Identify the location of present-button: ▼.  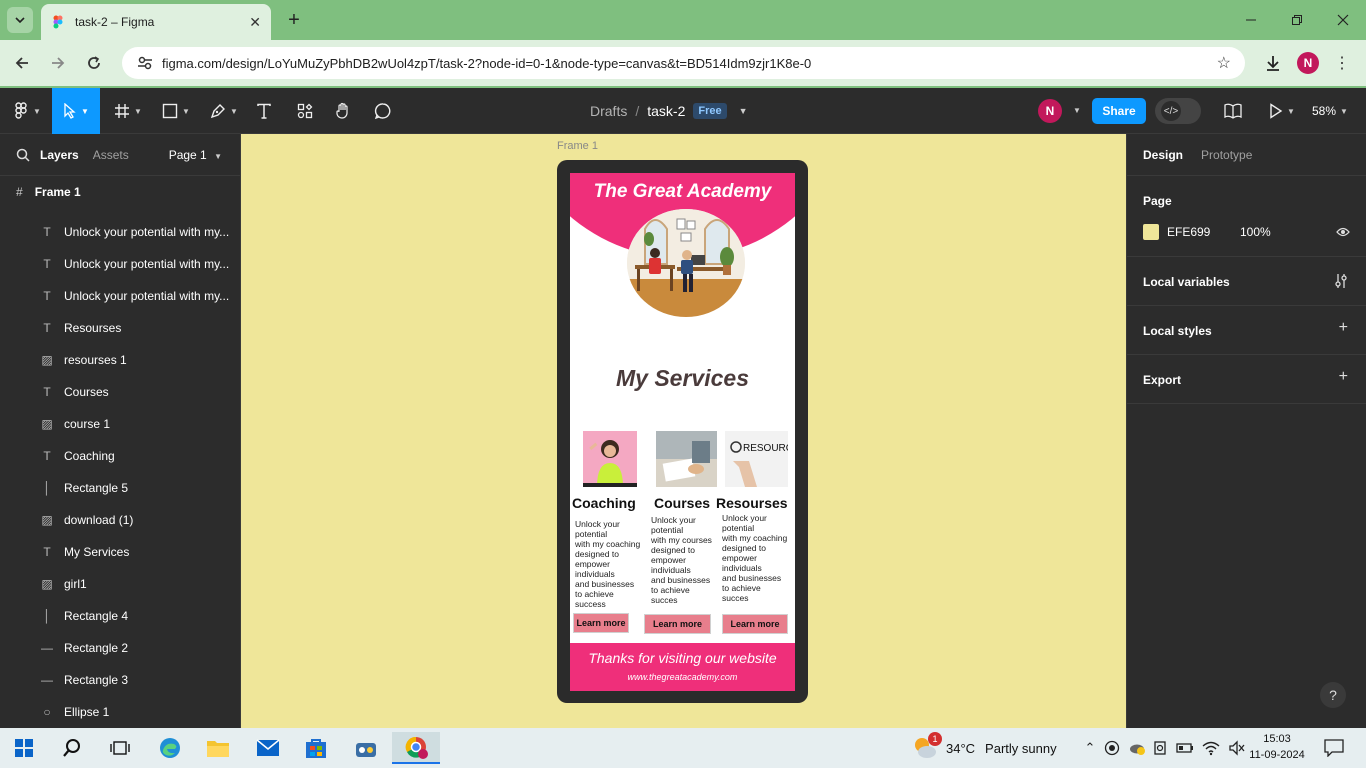
(1282, 111).